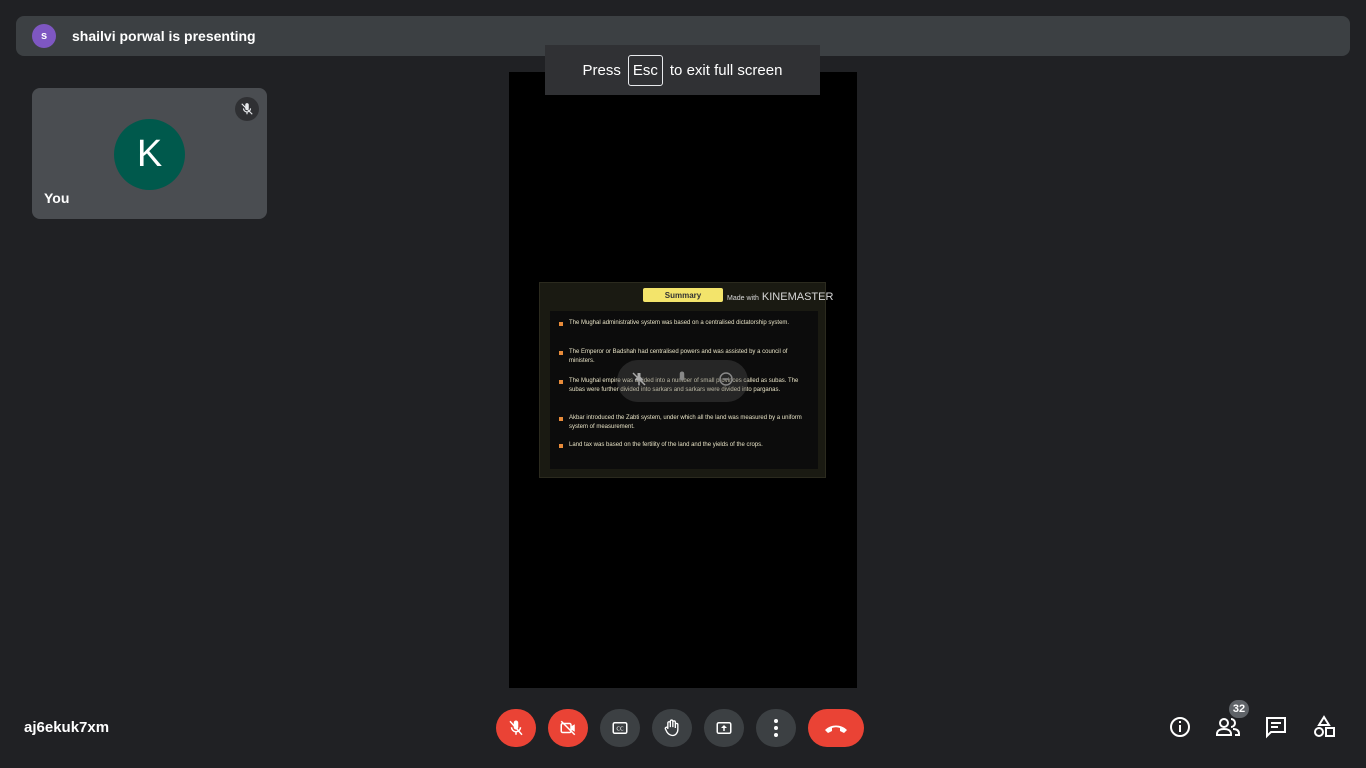  I want to click on chat-button, so click(1276, 727).